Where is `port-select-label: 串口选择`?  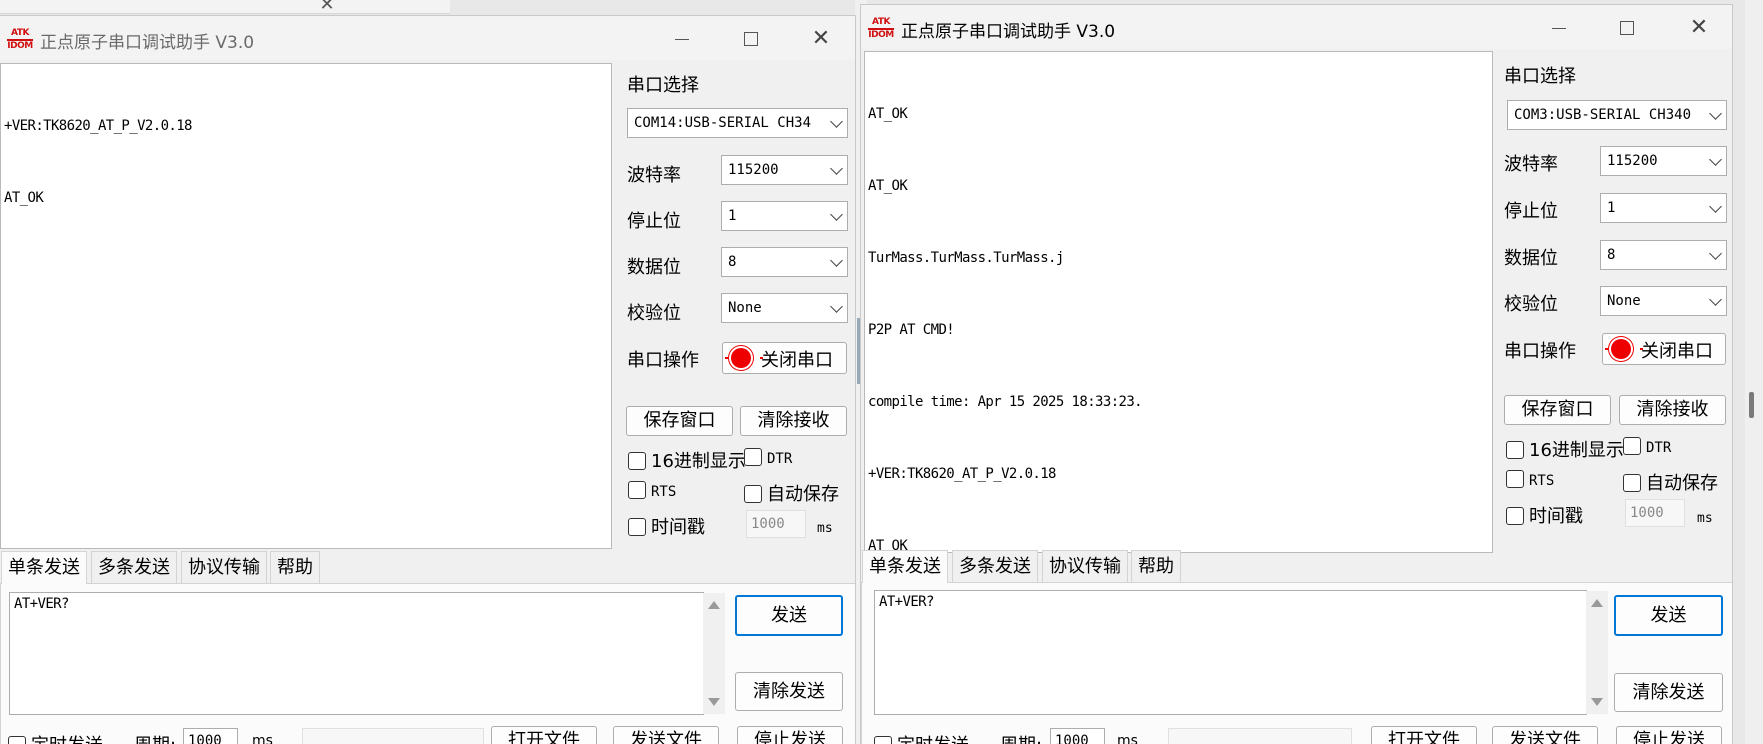 port-select-label: 串口选择 is located at coordinates (663, 85).